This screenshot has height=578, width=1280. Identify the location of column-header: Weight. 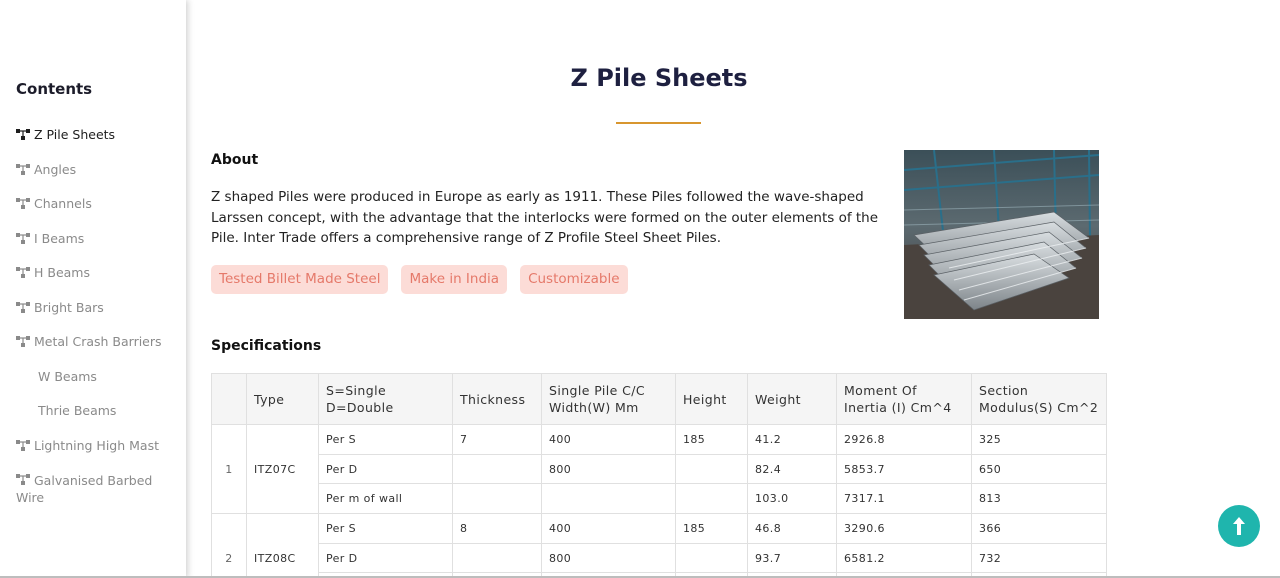
(792, 399).